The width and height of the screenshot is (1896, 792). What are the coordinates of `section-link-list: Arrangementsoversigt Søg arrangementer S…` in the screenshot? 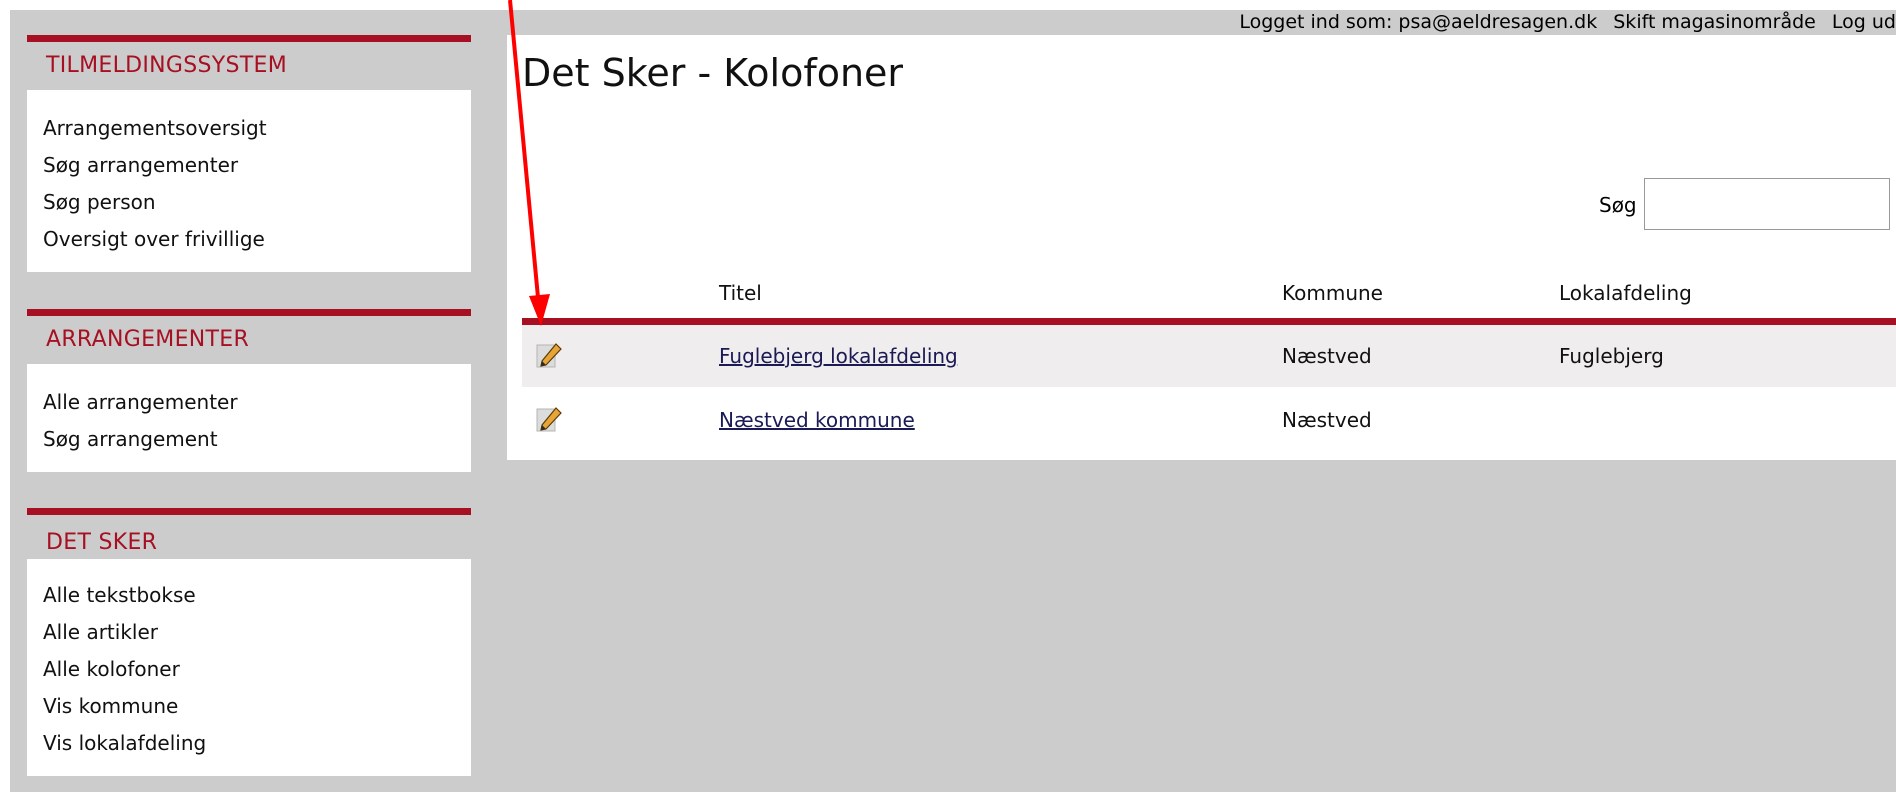 It's located at (249, 181).